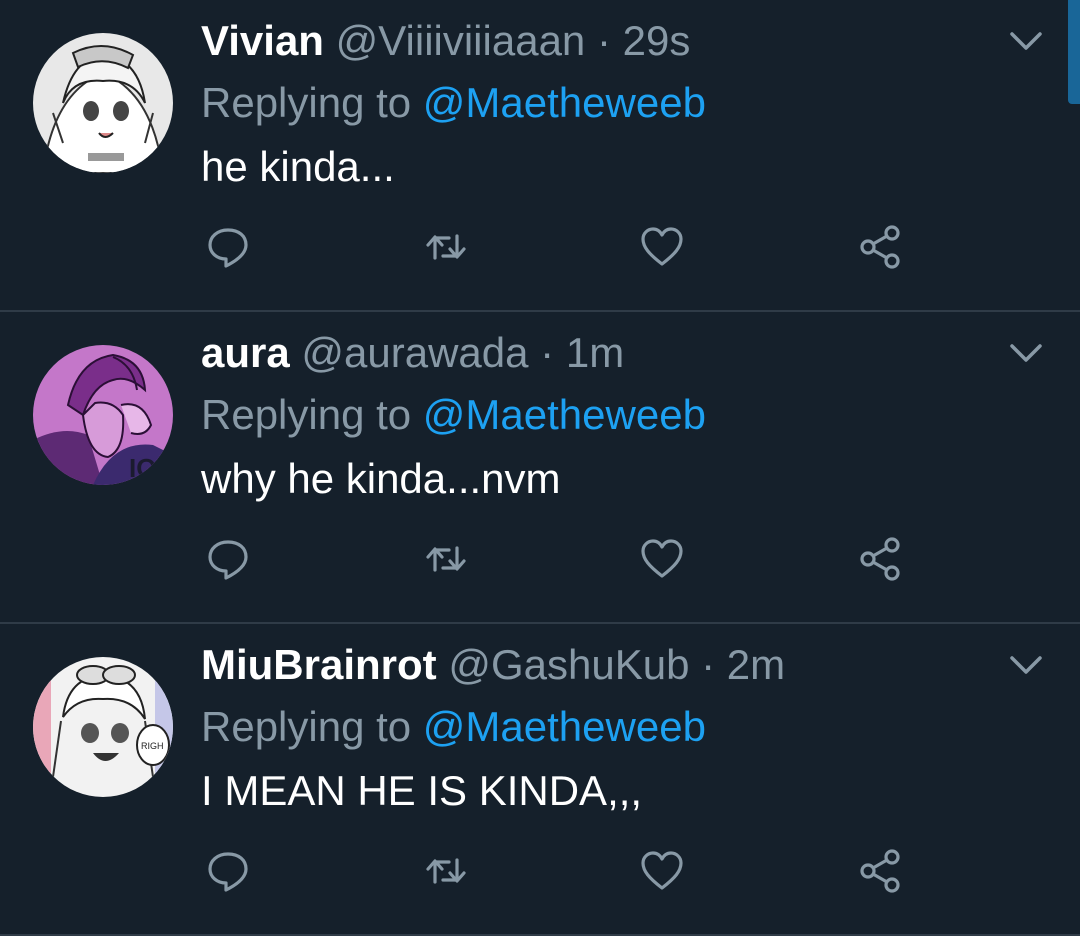 Image resolution: width=1080 pixels, height=936 pixels. What do you see at coordinates (146, 468) in the screenshot?
I see `svg-text: IOI` at bounding box center [146, 468].